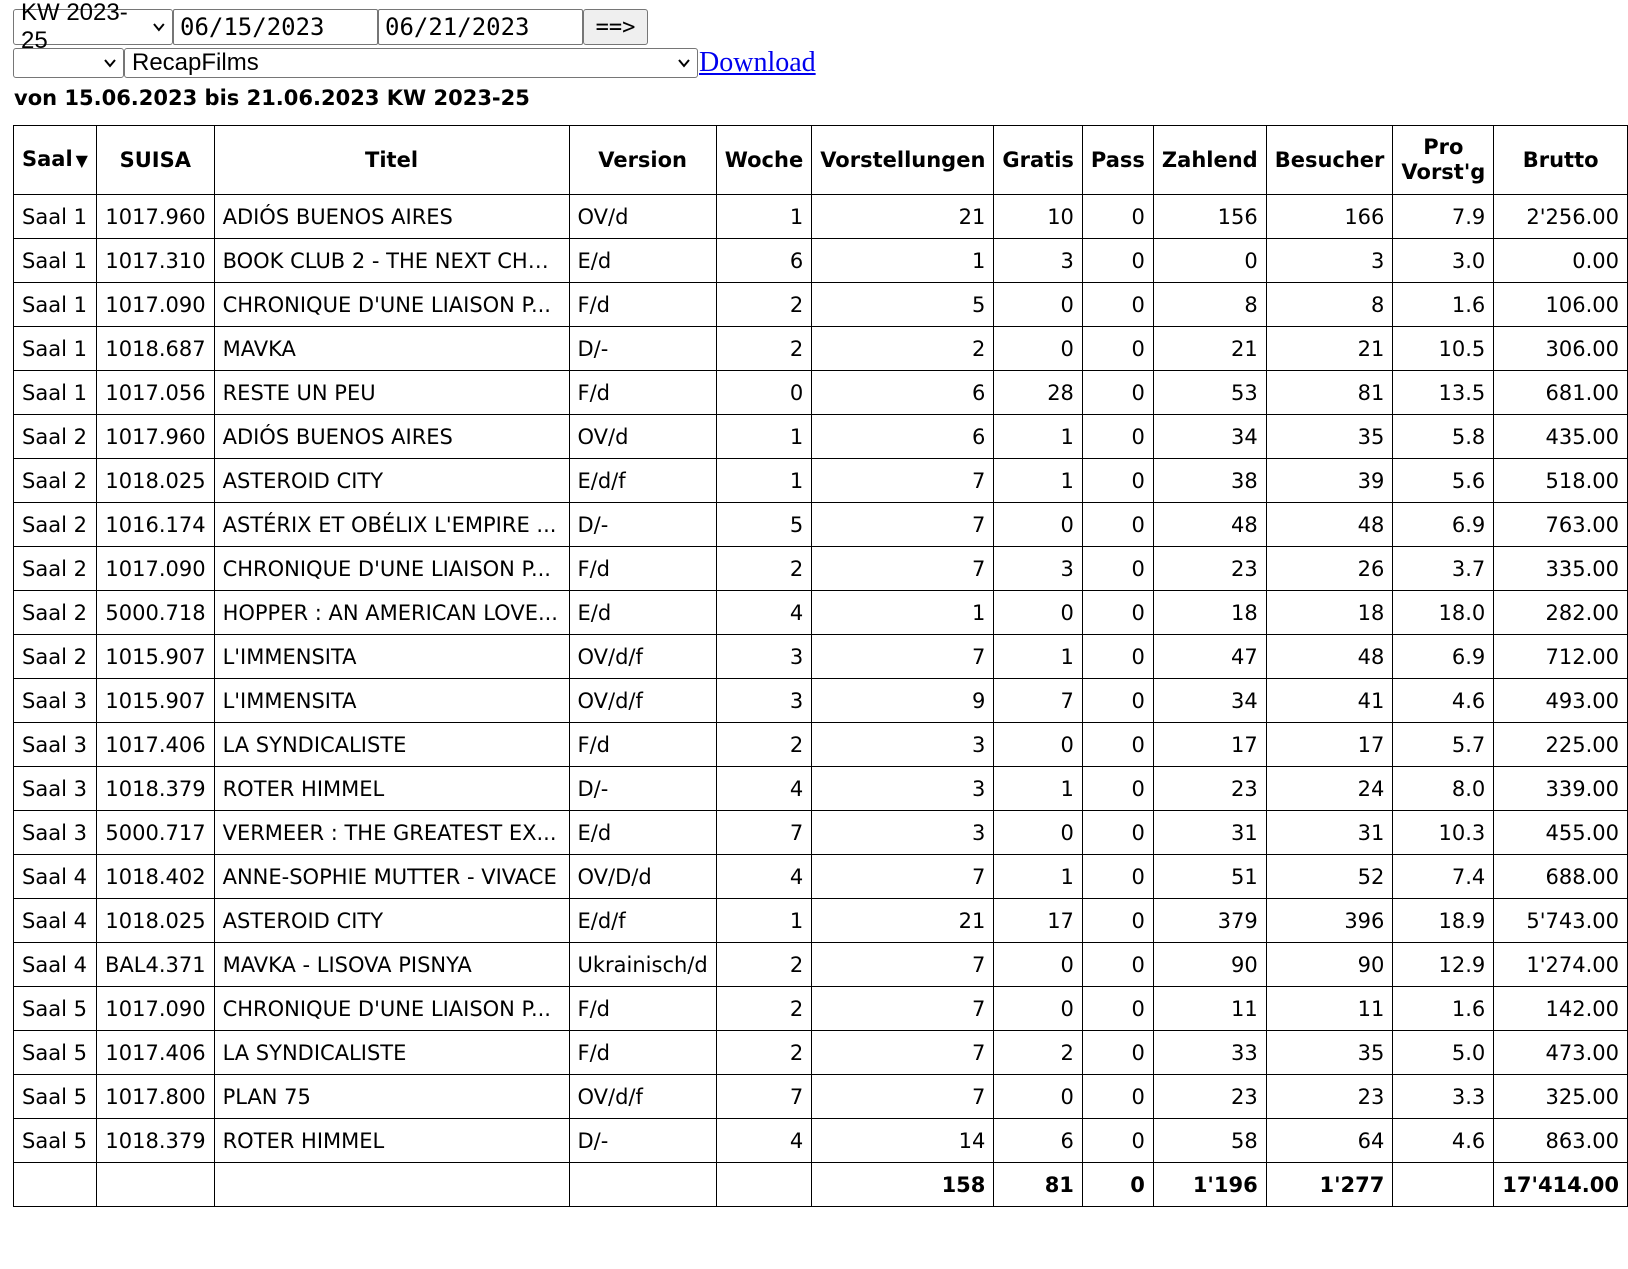 The image size is (1628, 1269). I want to click on cell-zahlend: 31, so click(1209, 832).